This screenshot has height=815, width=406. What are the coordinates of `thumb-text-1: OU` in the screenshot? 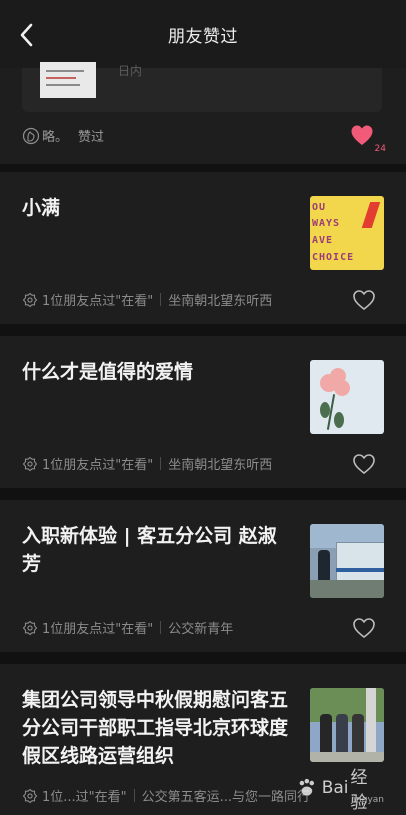 It's located at (319, 207).